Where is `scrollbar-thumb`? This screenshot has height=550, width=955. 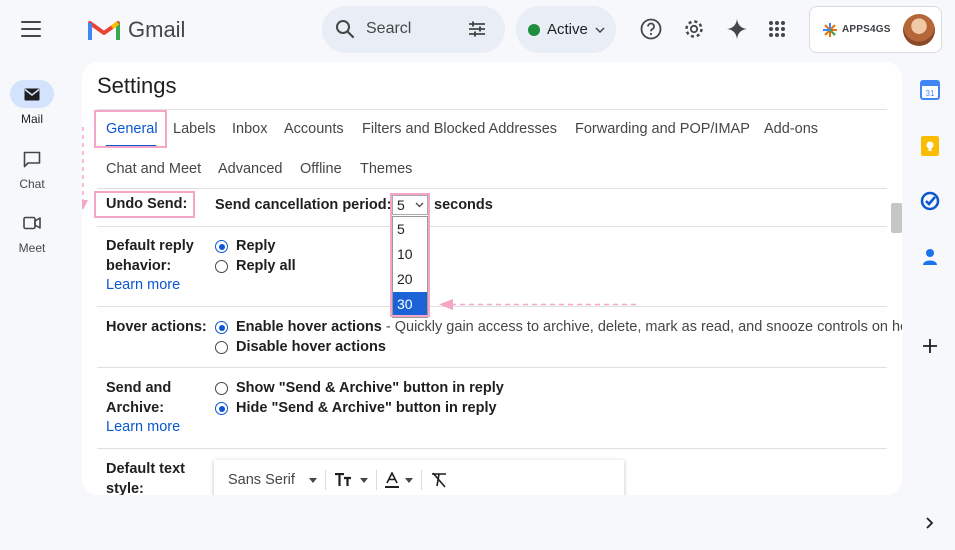
scrollbar-thumb is located at coordinates (896, 218).